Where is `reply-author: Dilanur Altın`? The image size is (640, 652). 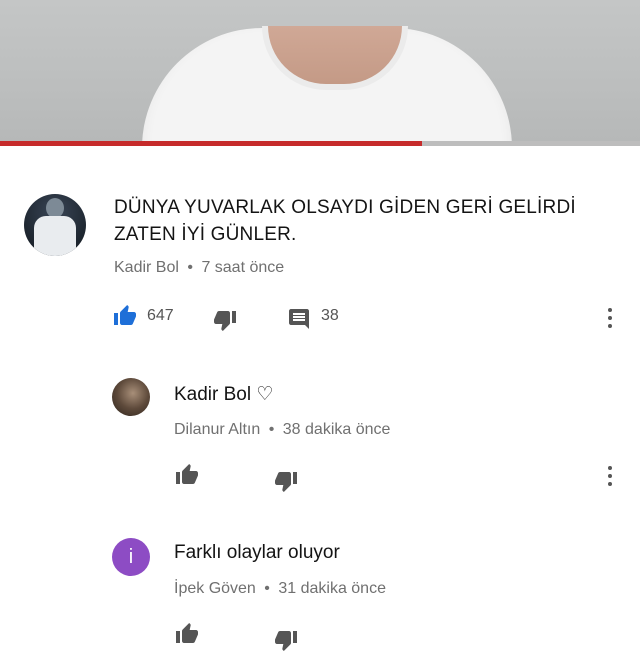 reply-author: Dilanur Altın is located at coordinates (217, 429).